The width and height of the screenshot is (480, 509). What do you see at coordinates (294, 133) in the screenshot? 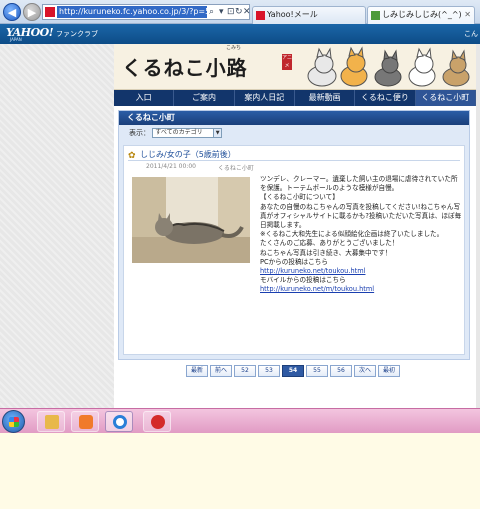
I see `filter-row: 表示： すべてのカテゴリ ▼` at bounding box center [294, 133].